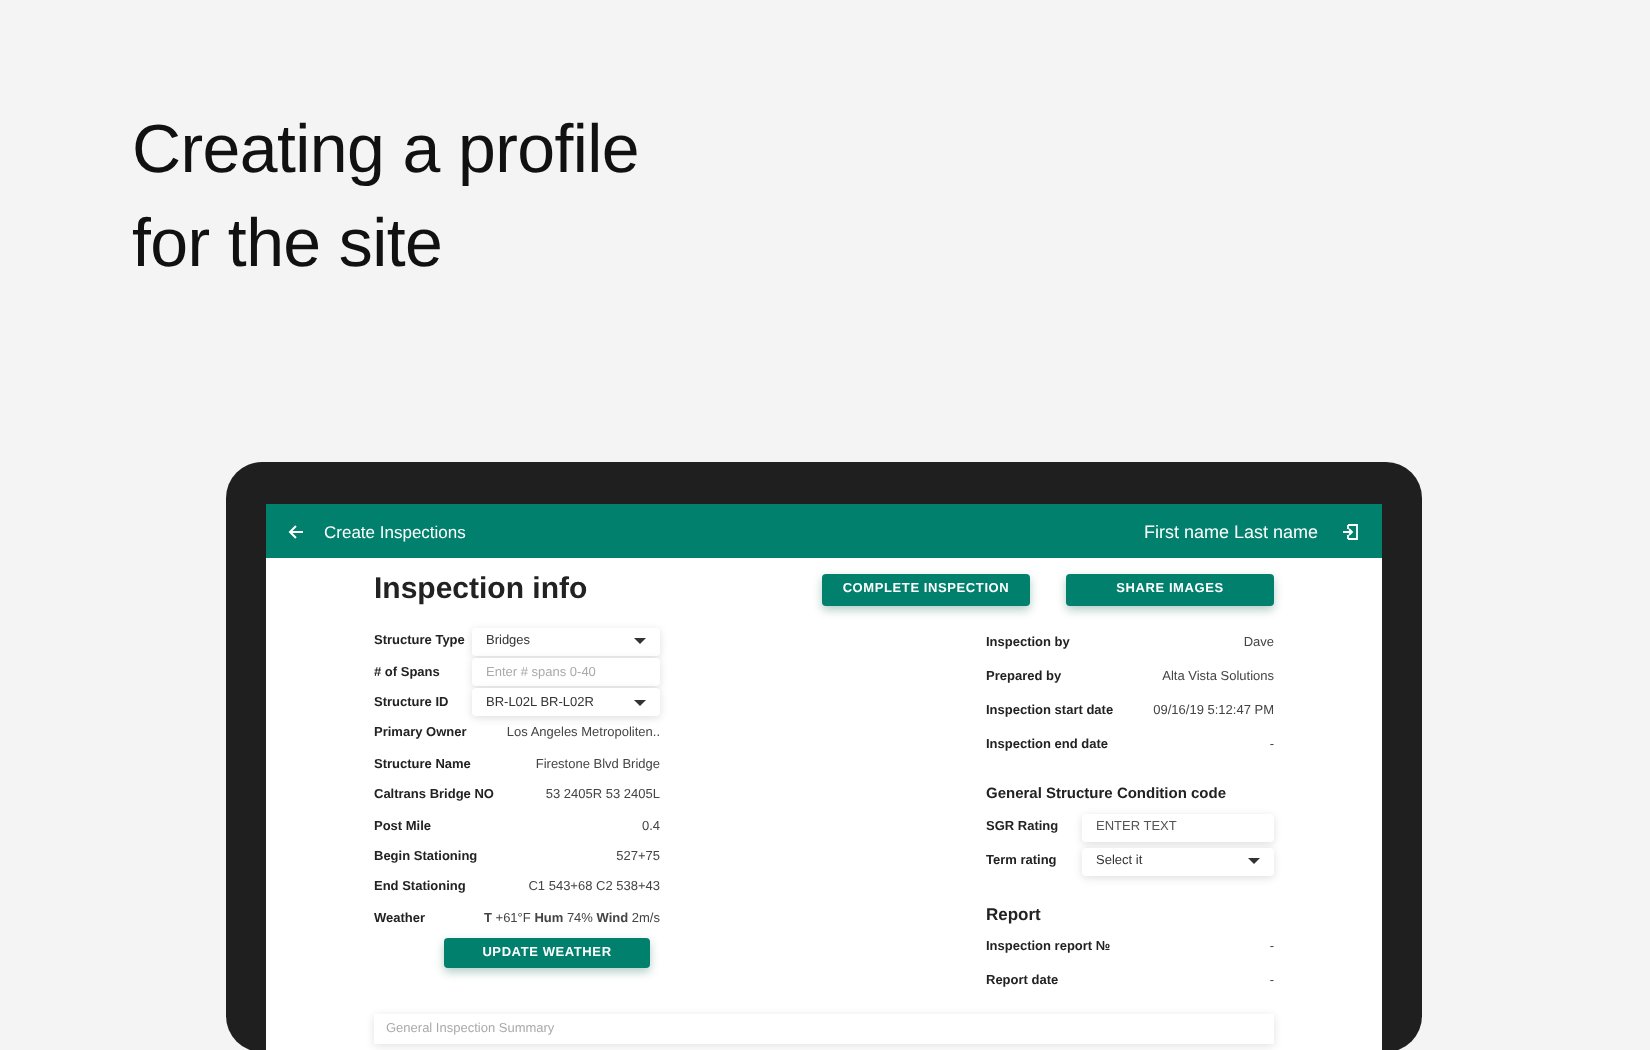 The height and width of the screenshot is (1050, 1650). What do you see at coordinates (387, 198) in the screenshot?
I see `headline: Creating a profile for the site` at bounding box center [387, 198].